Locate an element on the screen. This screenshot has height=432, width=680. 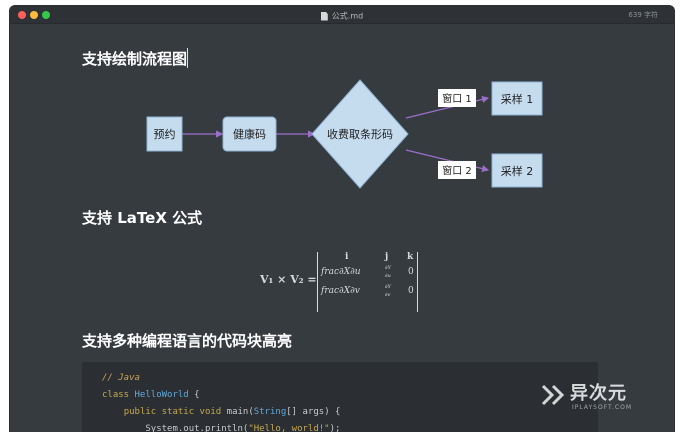
matrix-header-i: i is located at coordinates (347, 257).